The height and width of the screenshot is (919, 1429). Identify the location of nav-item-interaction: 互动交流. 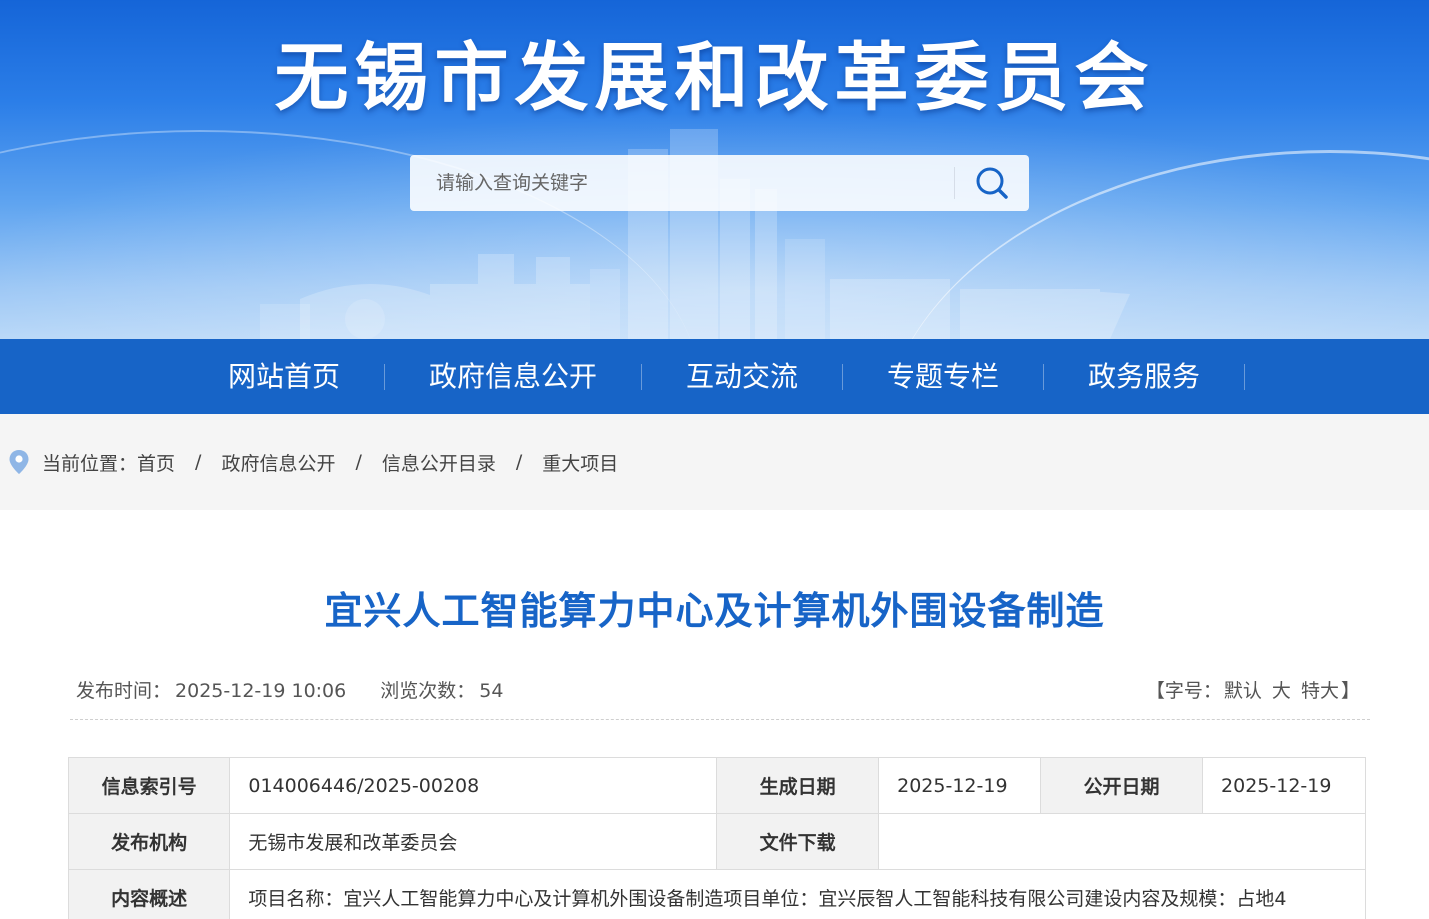
(742, 376).